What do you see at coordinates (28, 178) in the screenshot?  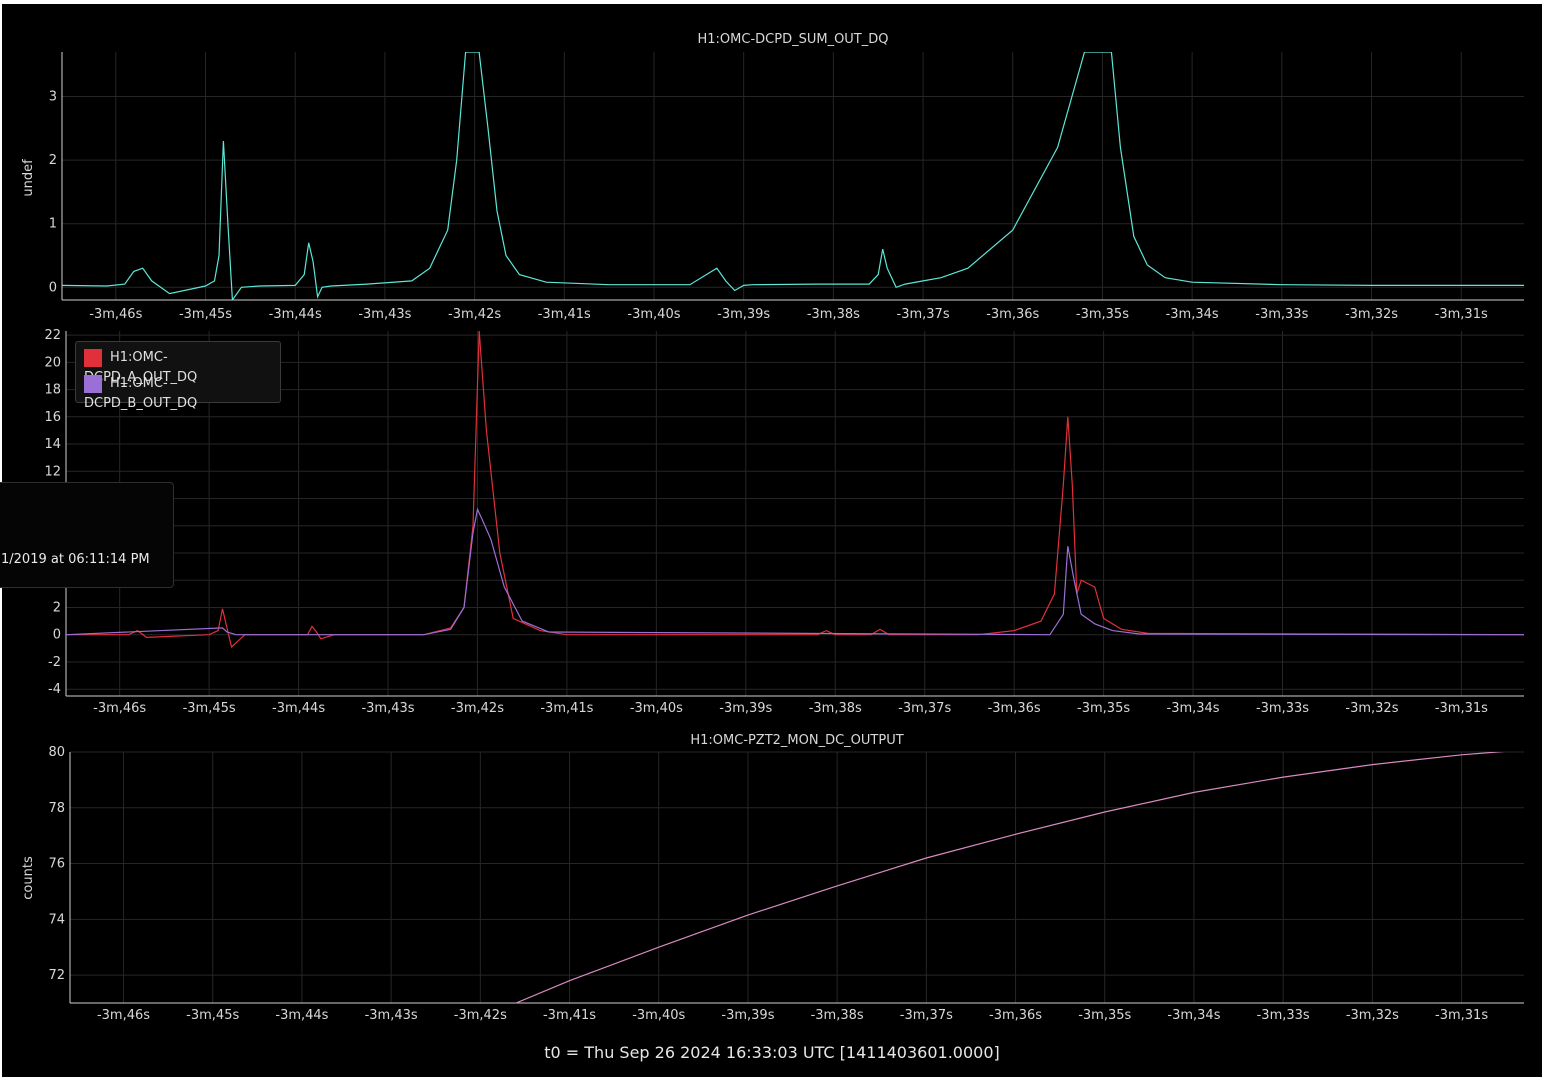 I see `y-axis-label: undef` at bounding box center [28, 178].